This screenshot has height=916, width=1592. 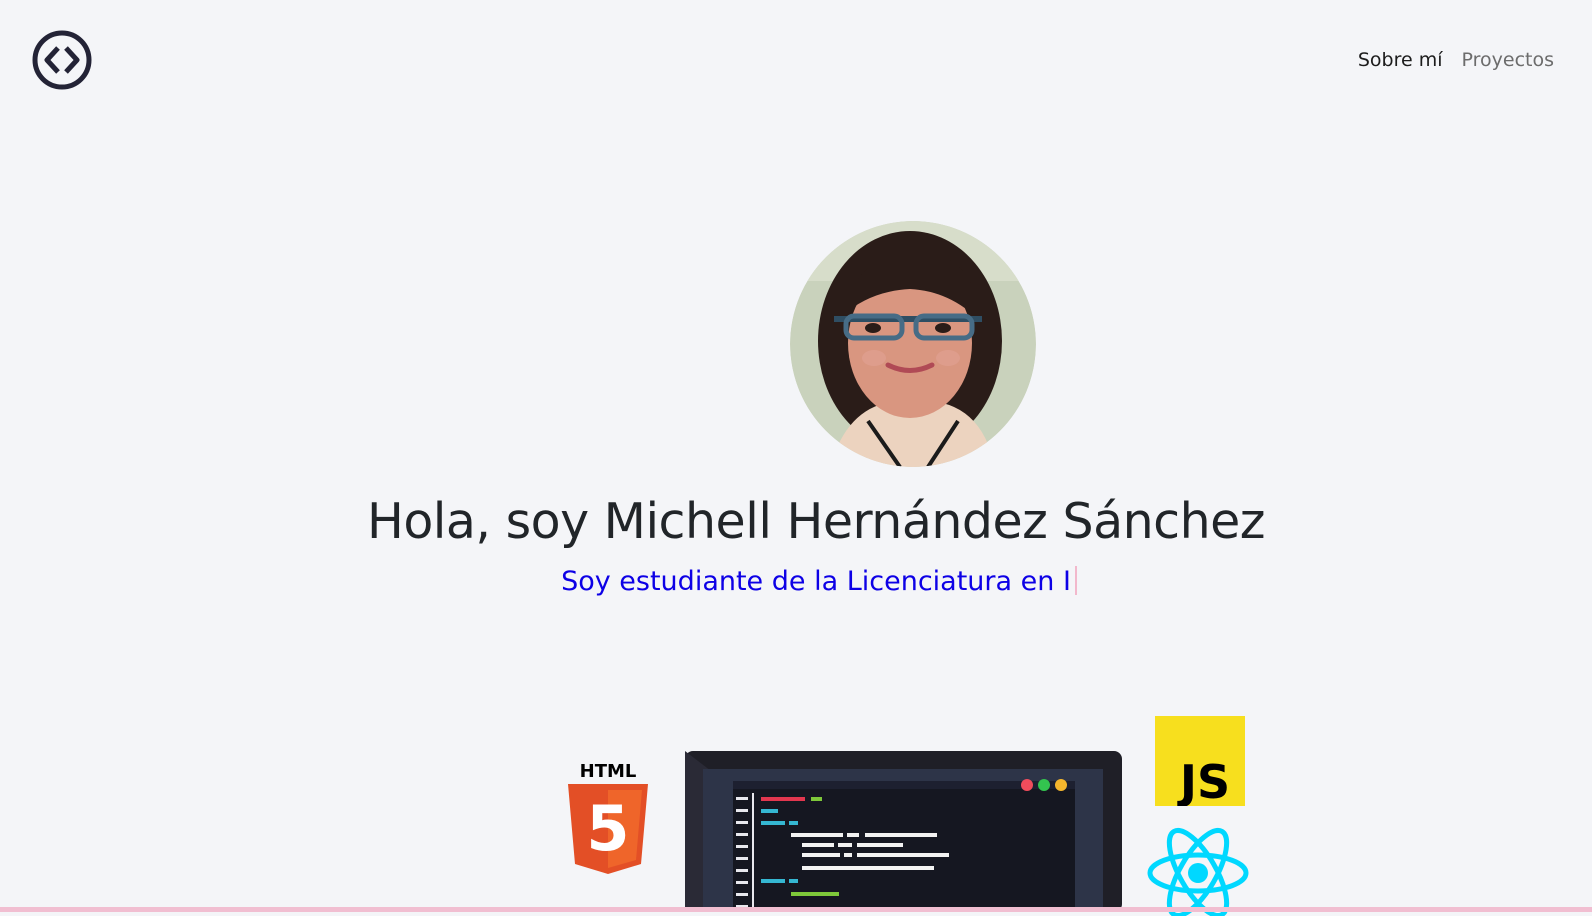 I want to click on typed-text: Soy estudiante de la Licenciatura en I, so click(x=816, y=581).